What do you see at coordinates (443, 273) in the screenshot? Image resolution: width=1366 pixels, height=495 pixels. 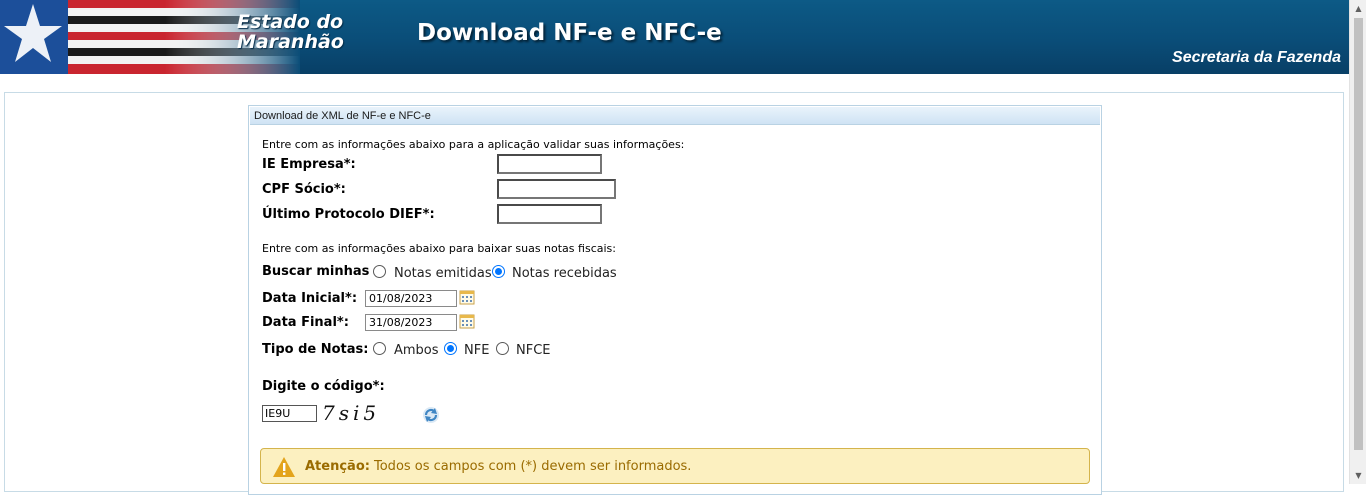 I see `radio-notas-emitidas-label: Notas emitidas` at bounding box center [443, 273].